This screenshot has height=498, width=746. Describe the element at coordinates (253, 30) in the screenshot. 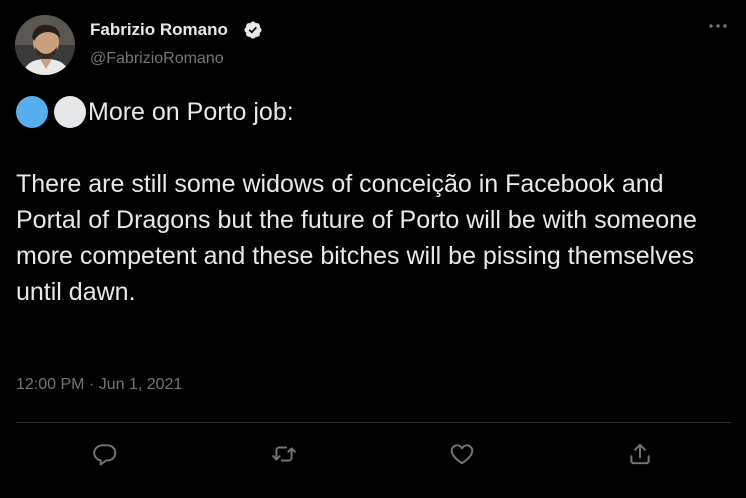

I see `verified-badge-icon` at that location.